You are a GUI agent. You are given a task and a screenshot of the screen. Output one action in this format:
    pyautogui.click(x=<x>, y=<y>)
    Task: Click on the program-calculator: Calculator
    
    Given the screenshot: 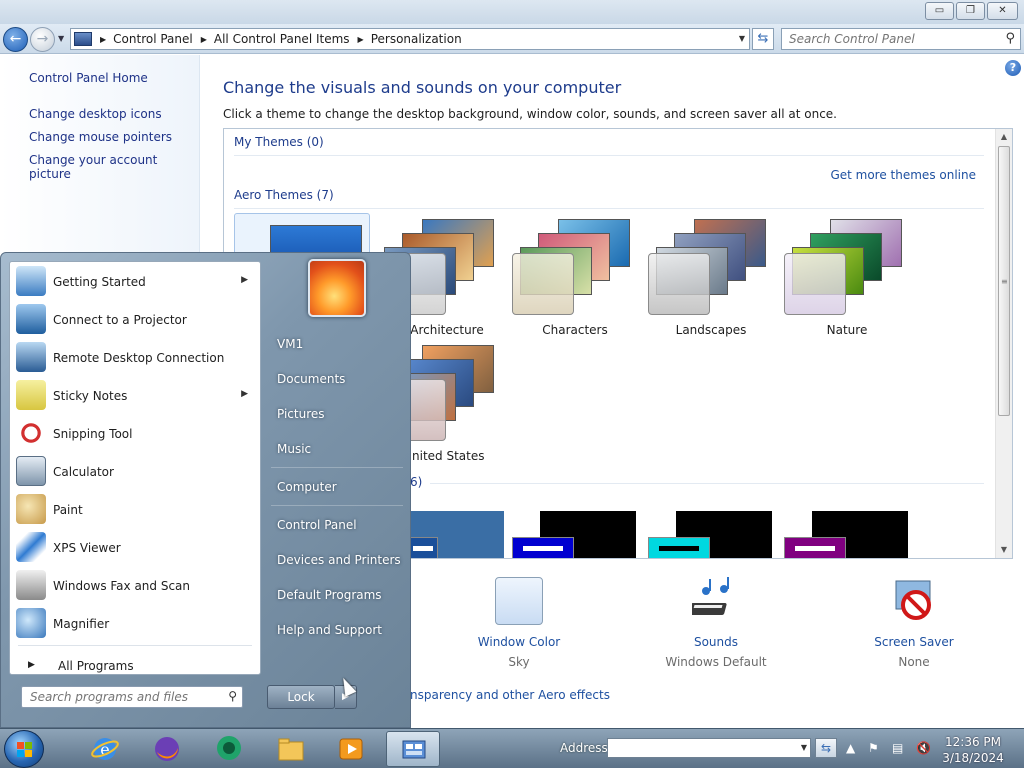 What is the action you would take?
    pyautogui.click(x=136, y=472)
    